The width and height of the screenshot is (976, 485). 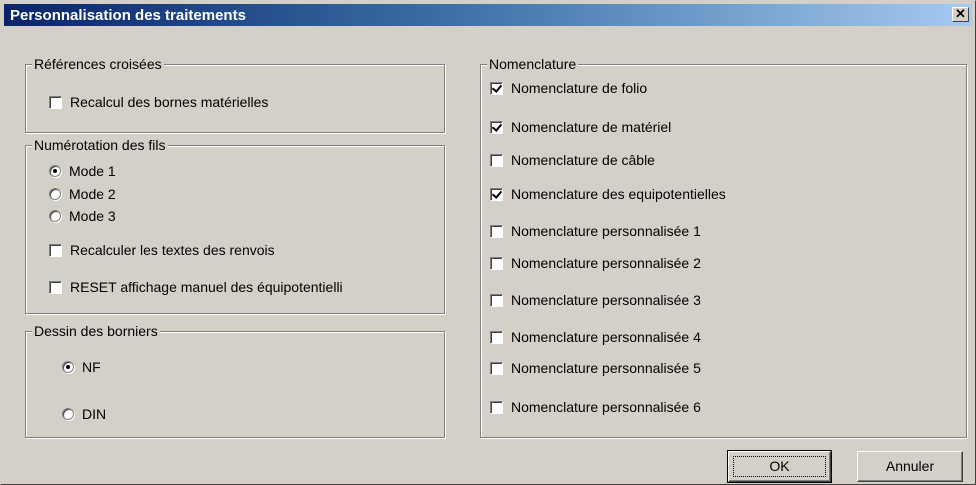 I want to click on nomenclature-perso-6-checkbox: Nomenclature personnalisée 6, so click(x=595, y=408).